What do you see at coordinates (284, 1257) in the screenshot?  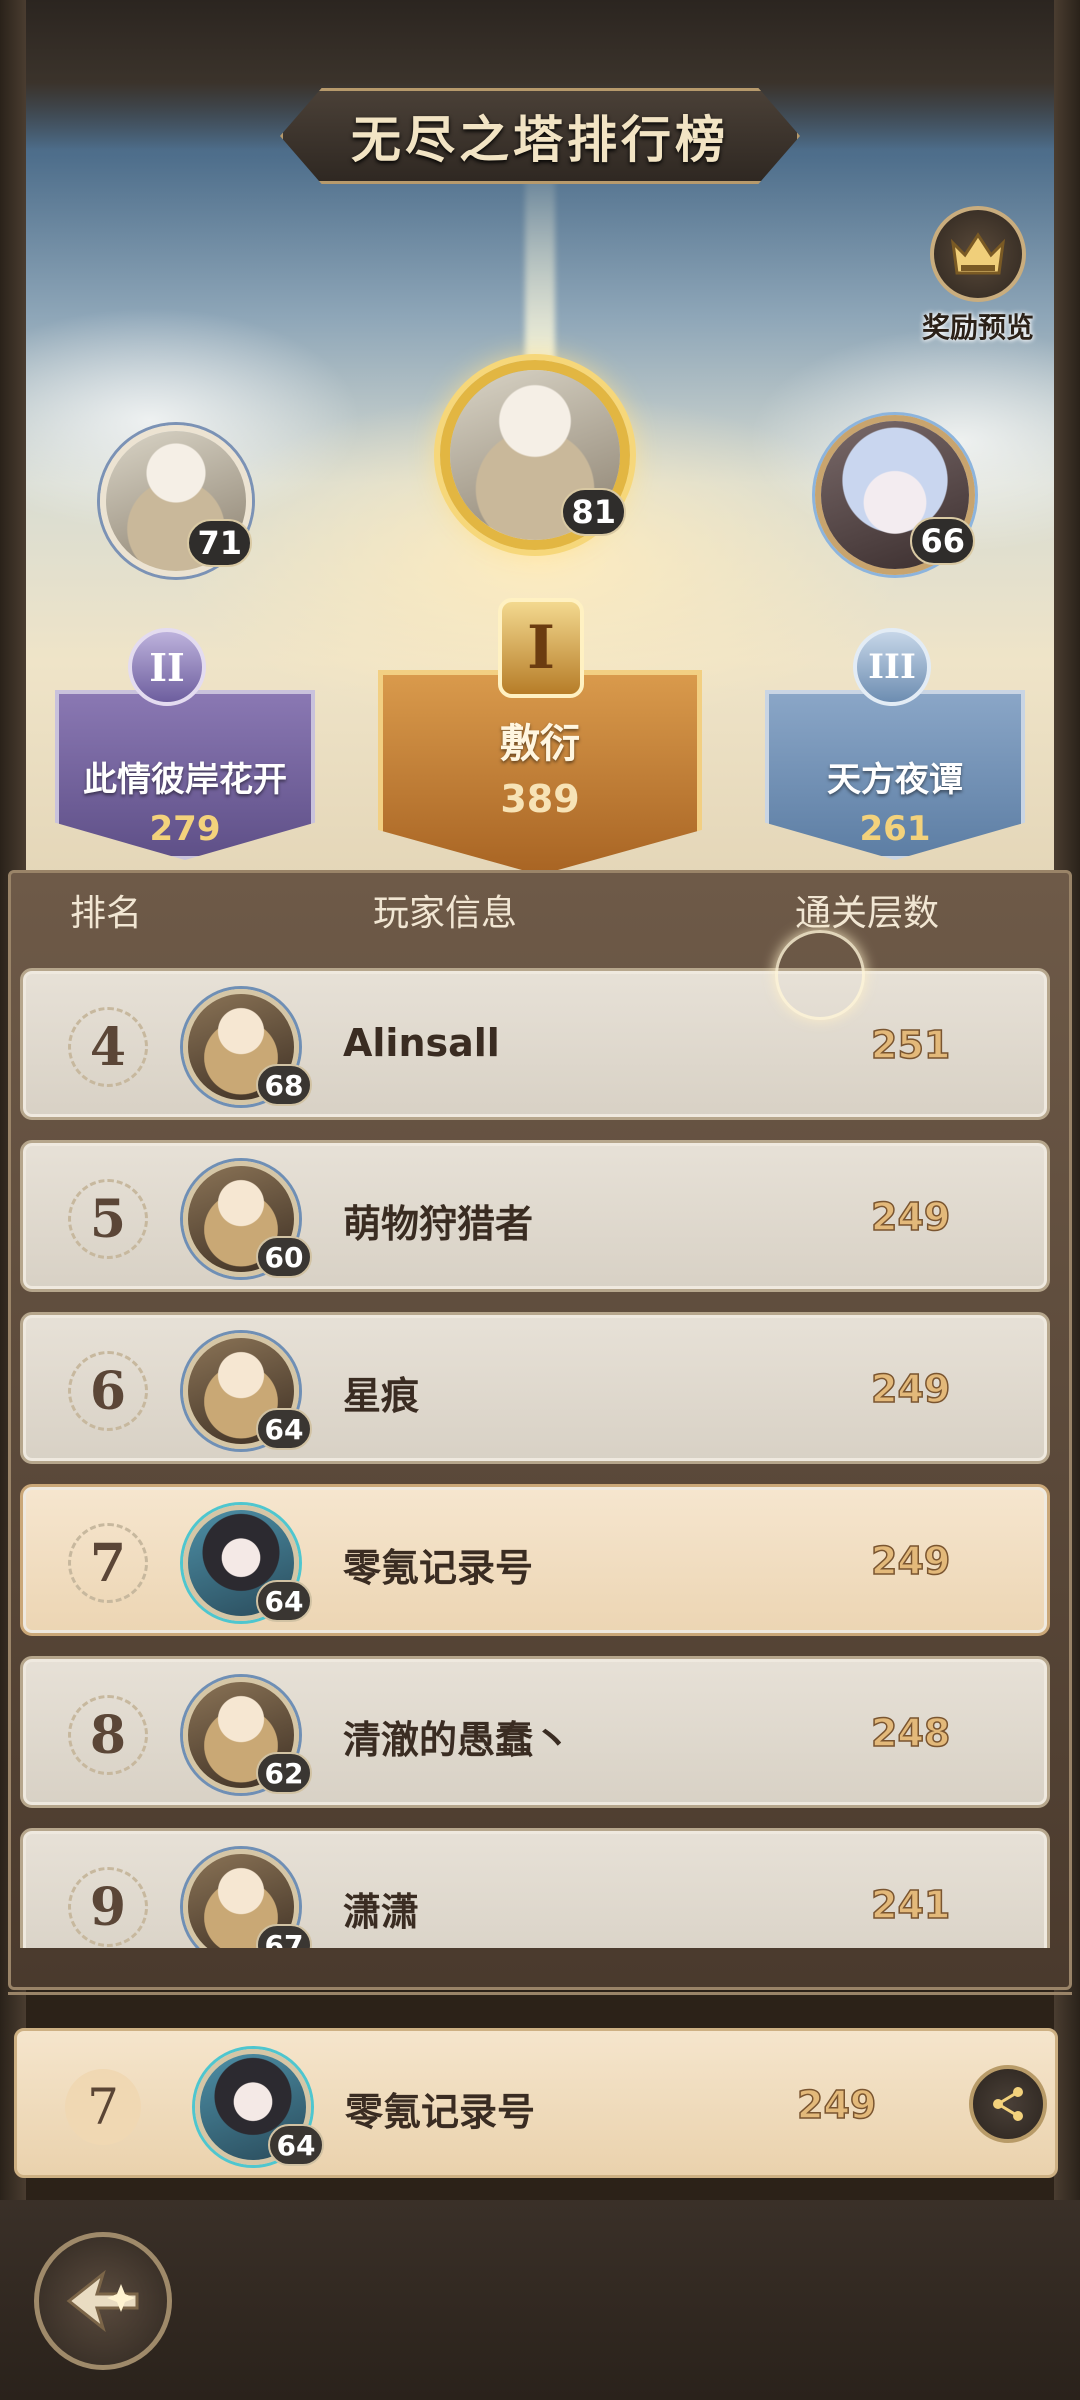 I see `level-badge: 60` at bounding box center [284, 1257].